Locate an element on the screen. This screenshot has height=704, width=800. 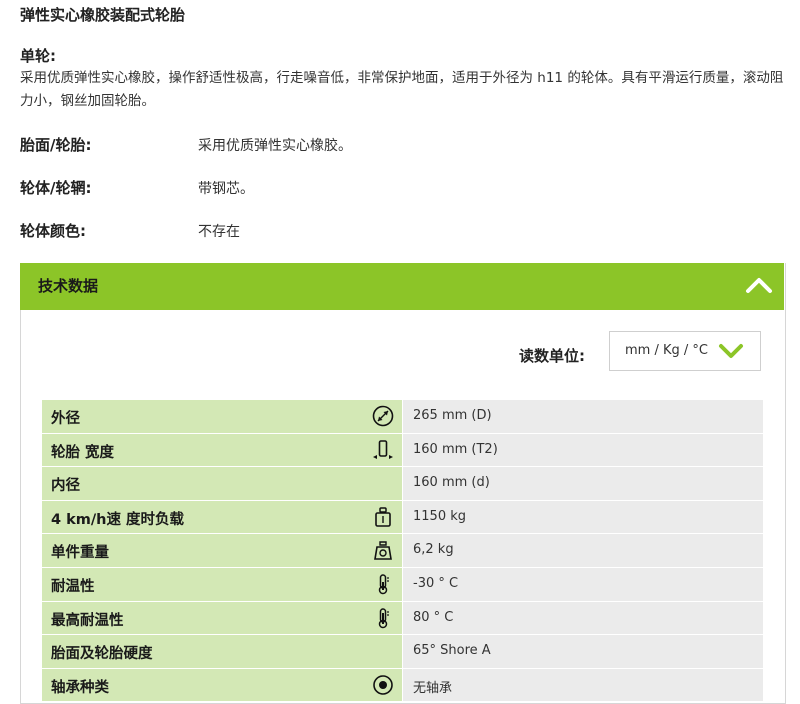
attr-label-tread: 胎面/轮胎: is located at coordinates (56, 145).